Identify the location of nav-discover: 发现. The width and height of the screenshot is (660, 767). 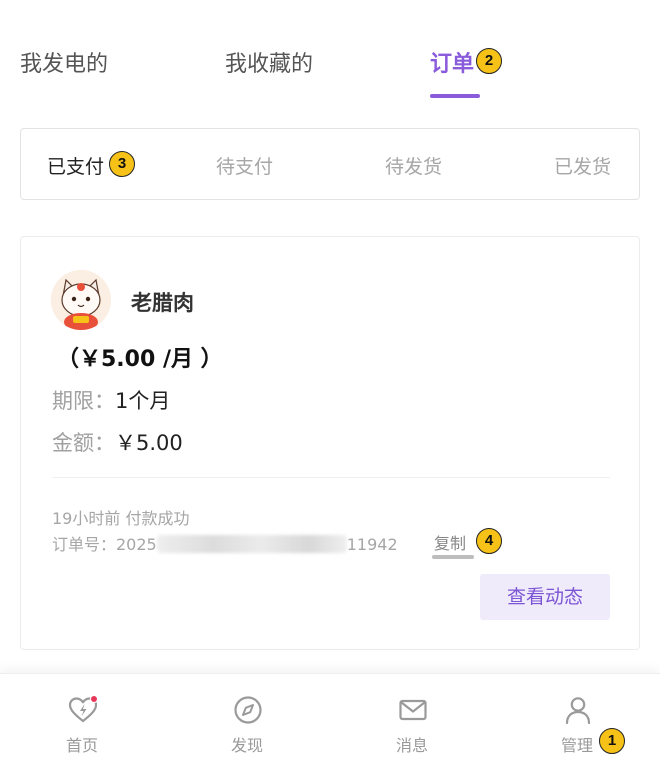
(247, 724).